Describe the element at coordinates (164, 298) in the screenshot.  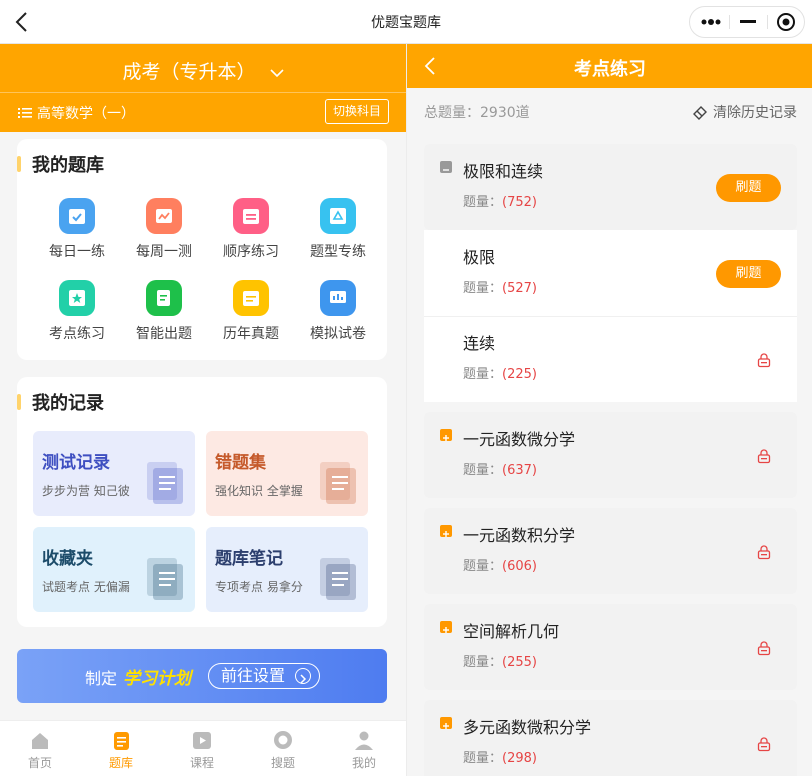
I see `edit-doc-icon` at that location.